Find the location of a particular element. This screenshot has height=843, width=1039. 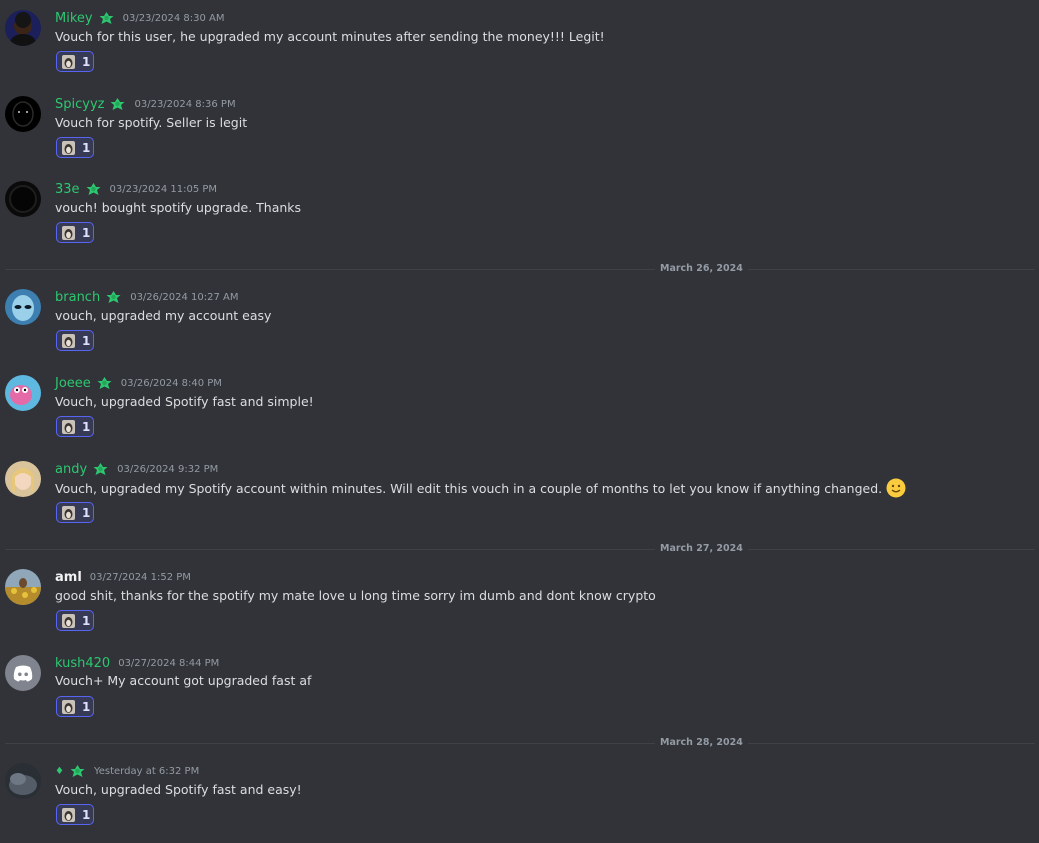

message-text: Vouch+ My account got upgraded fast af is located at coordinates (183, 680).